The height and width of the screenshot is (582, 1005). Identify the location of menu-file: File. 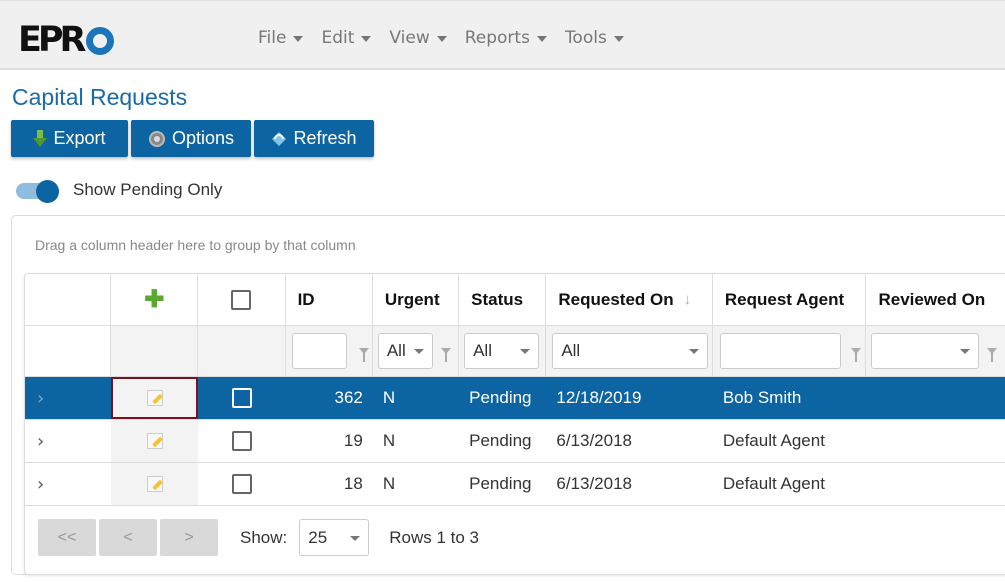
(281, 38).